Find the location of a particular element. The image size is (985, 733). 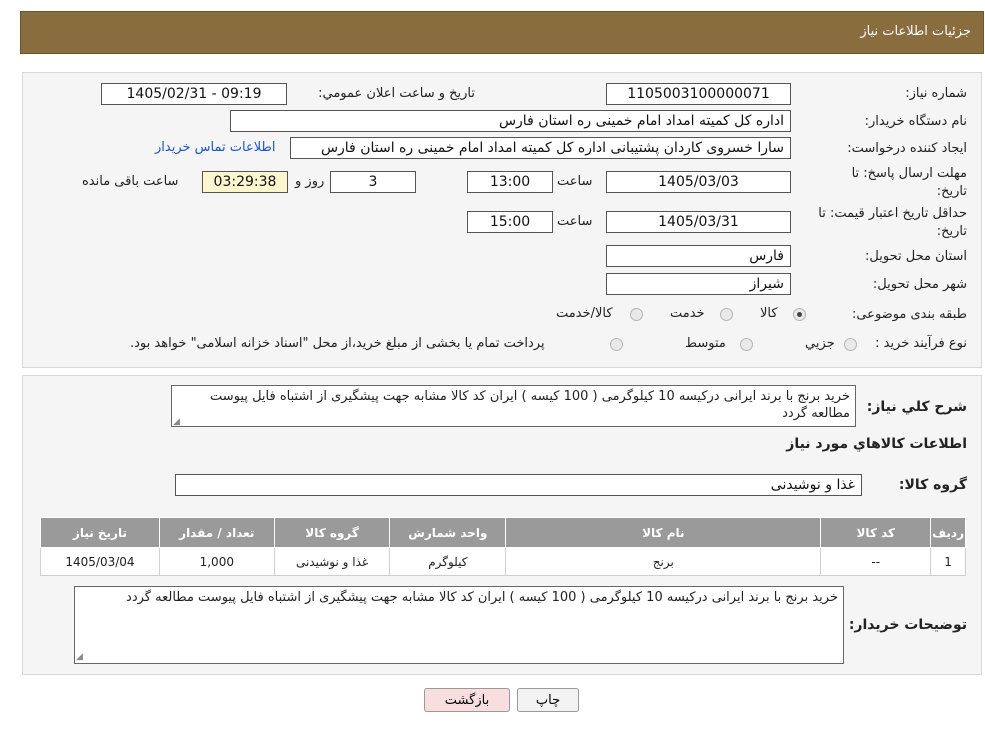

goods-section-title: اطلاعات کالاهاي مورد نیاز is located at coordinates (876, 444).